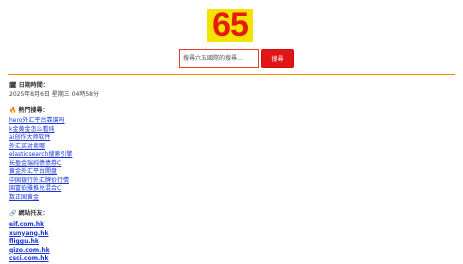  Describe the element at coordinates (40, 178) in the screenshot. I see `list-item: 中国银行外汇牌价行情` at that location.